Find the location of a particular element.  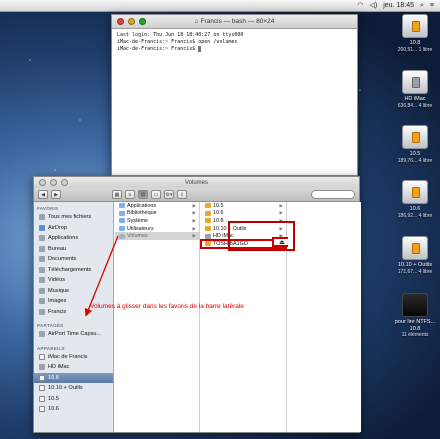

movies-icon is located at coordinates (42, 280).